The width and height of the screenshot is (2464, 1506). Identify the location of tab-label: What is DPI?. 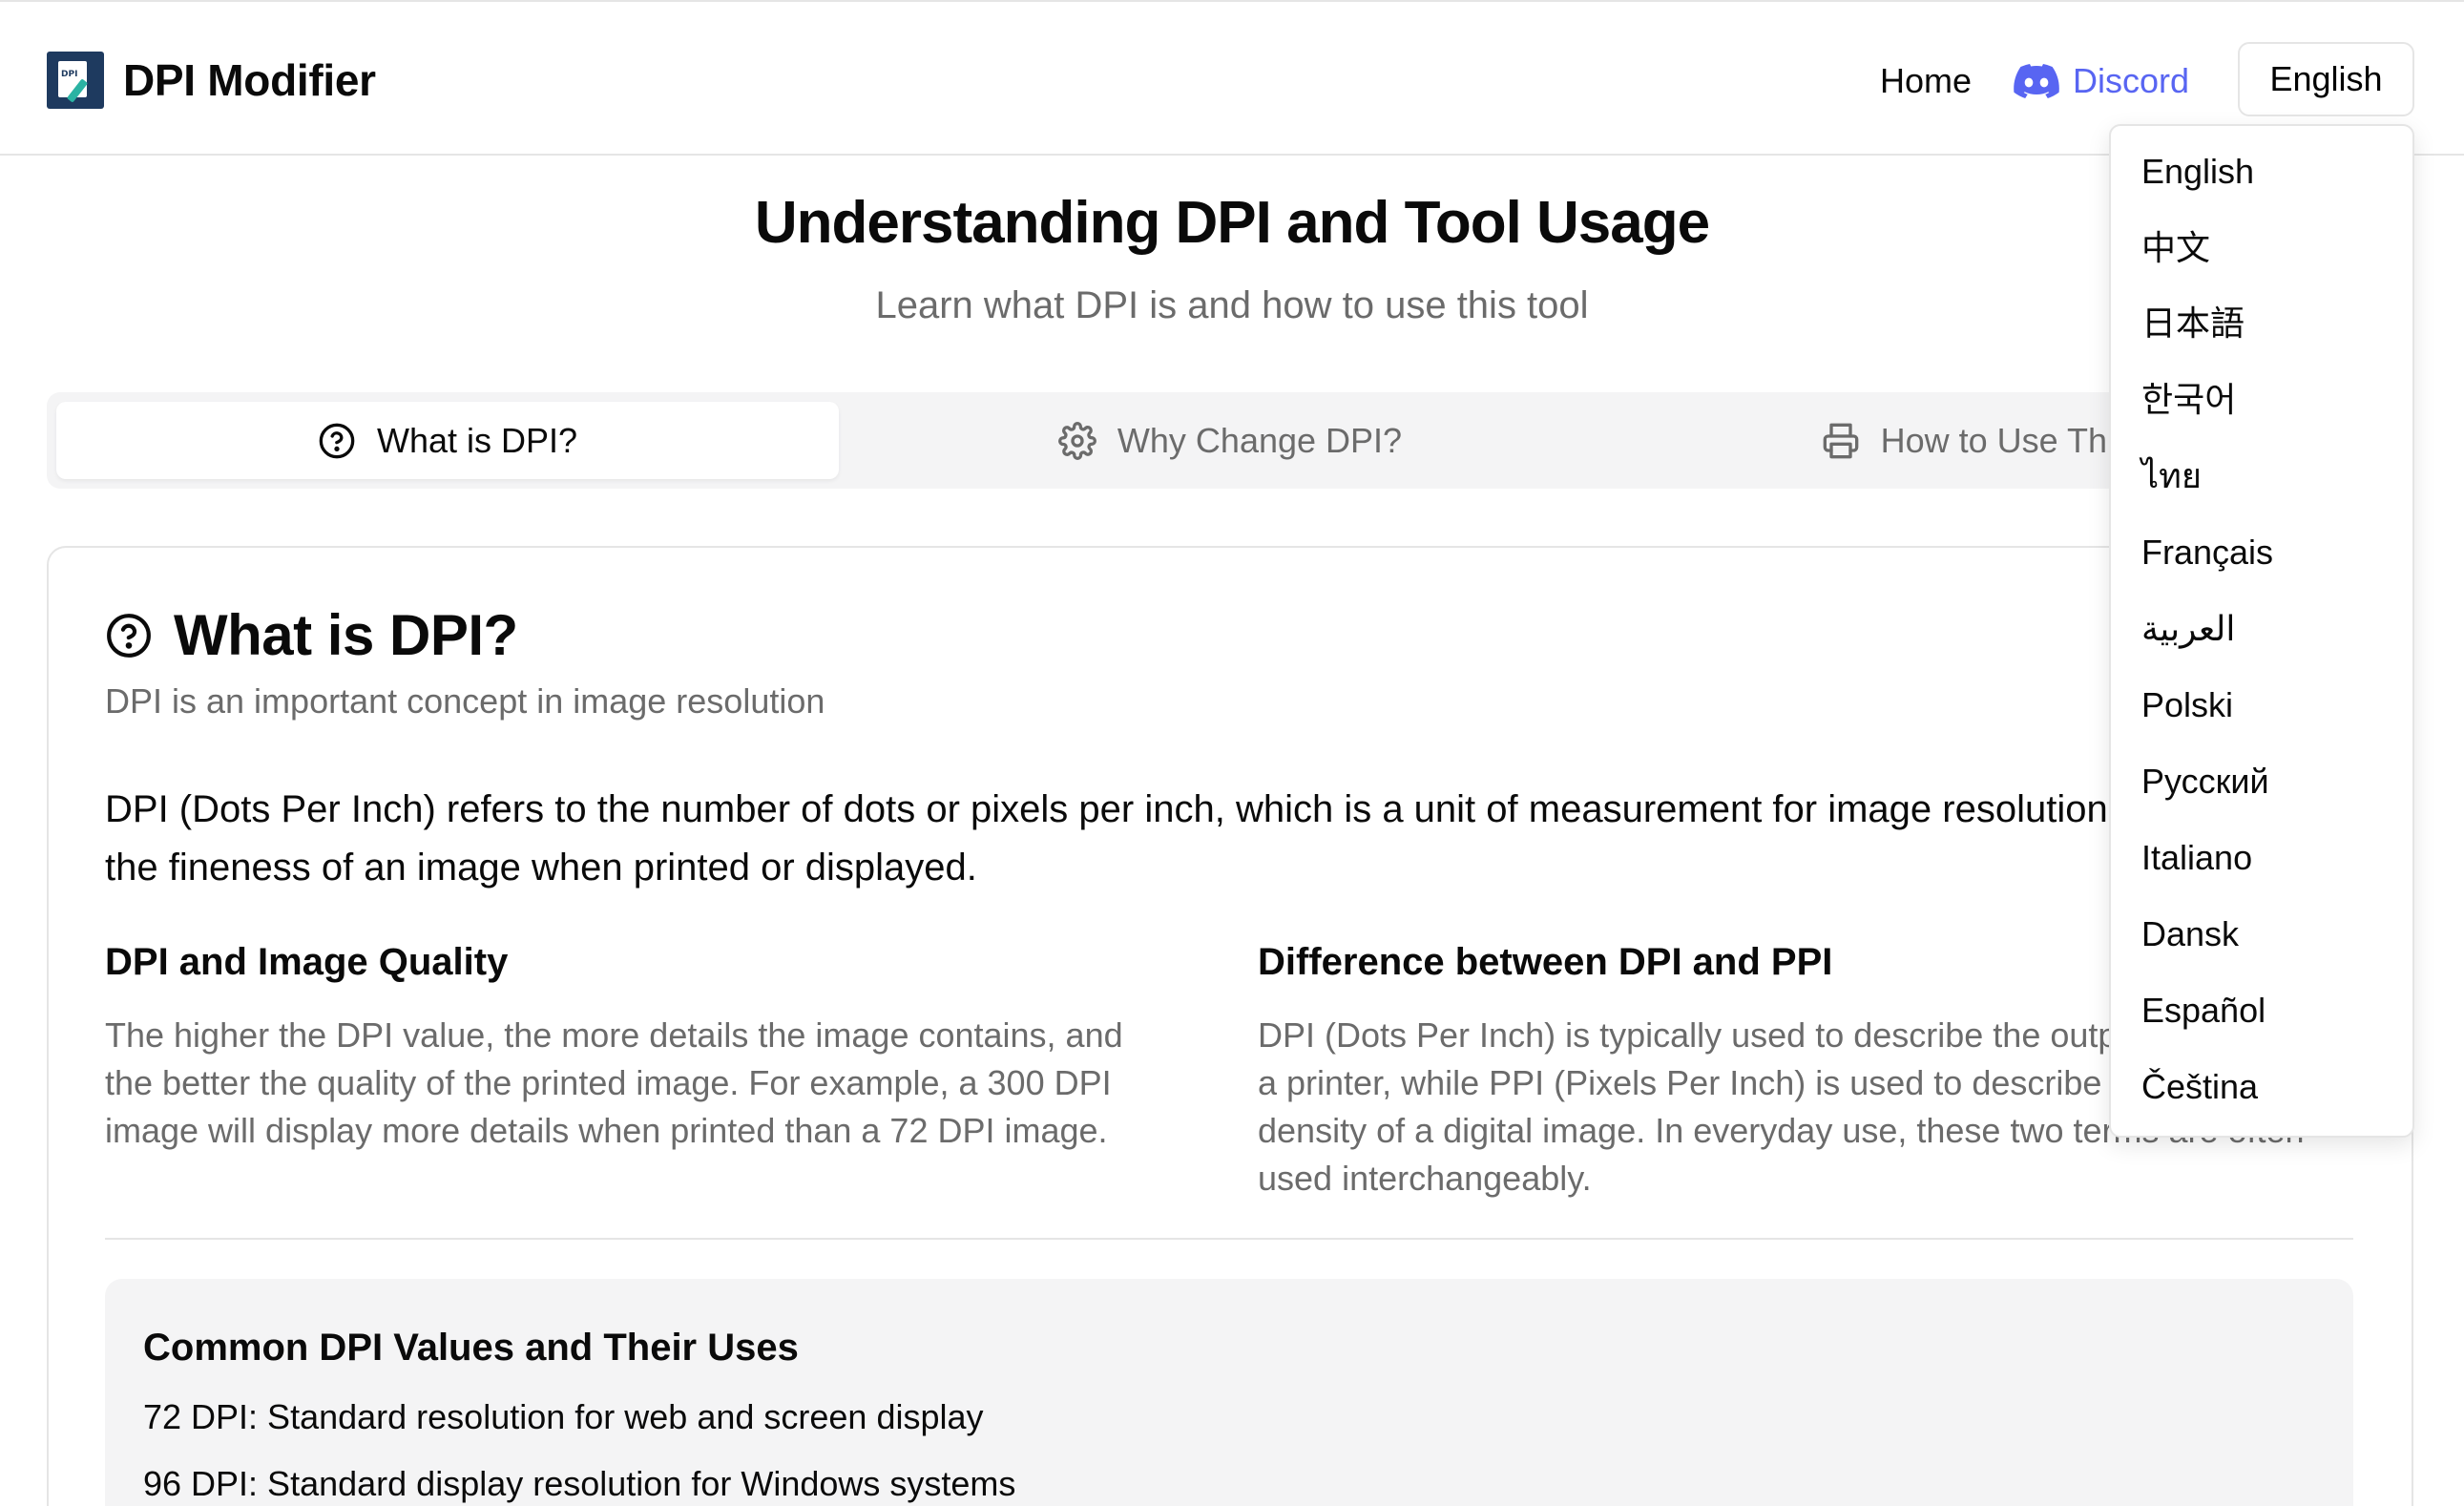
(477, 440).